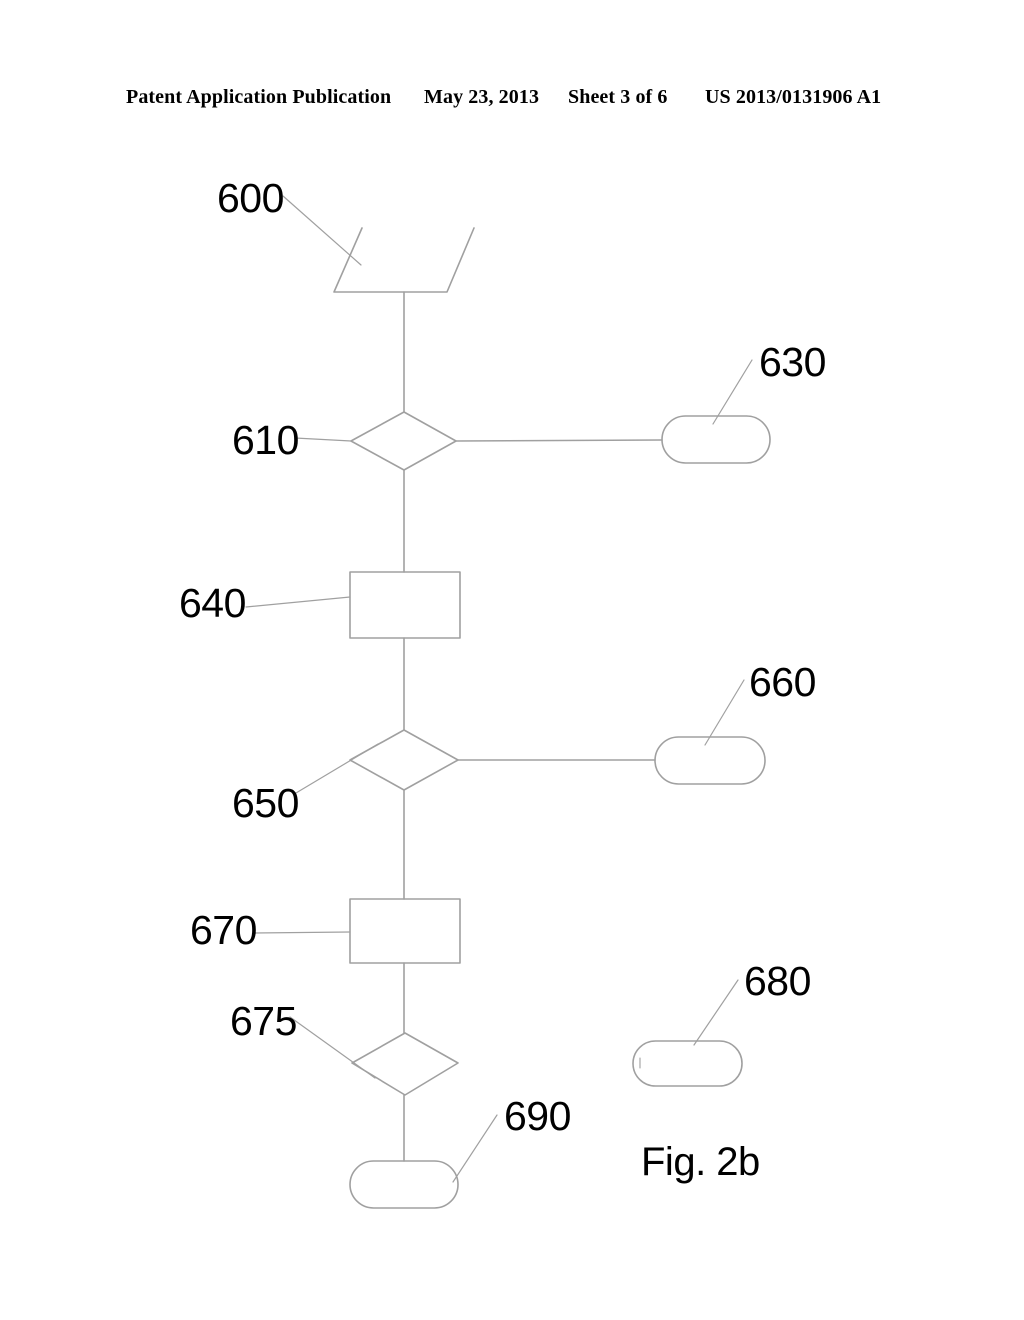 The height and width of the screenshot is (1320, 1024). Describe the element at coordinates (700, 1162) in the screenshot. I see `figure-caption: Fig. 2b` at that location.